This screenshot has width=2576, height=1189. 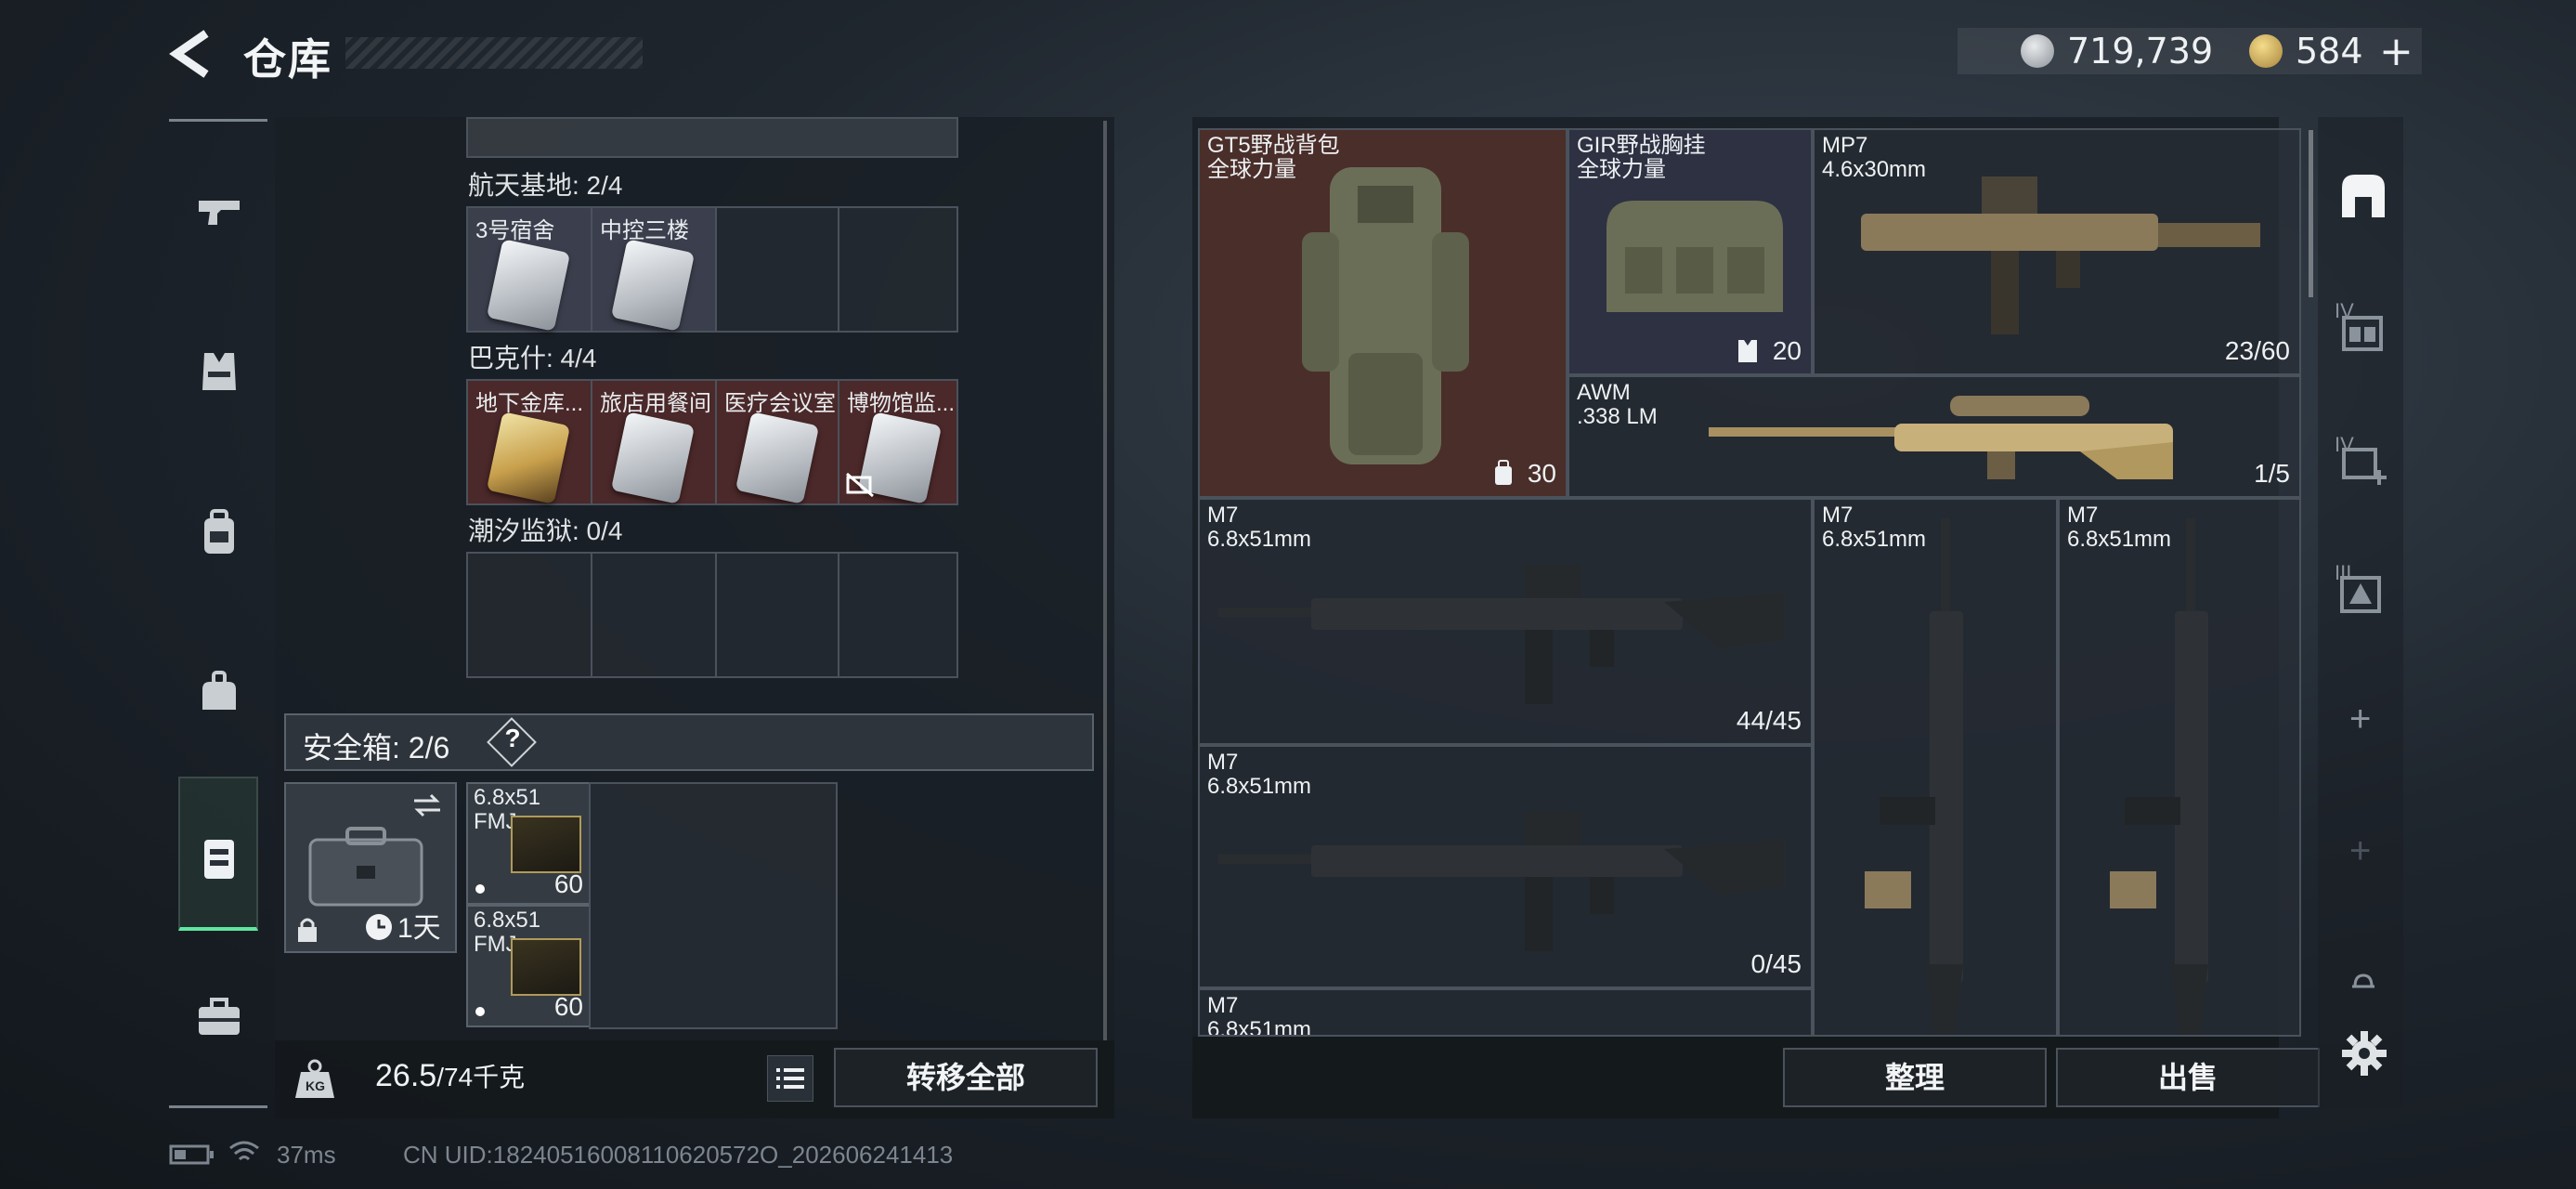 What do you see at coordinates (512, 738) in the screenshot?
I see `help-label: ?` at bounding box center [512, 738].